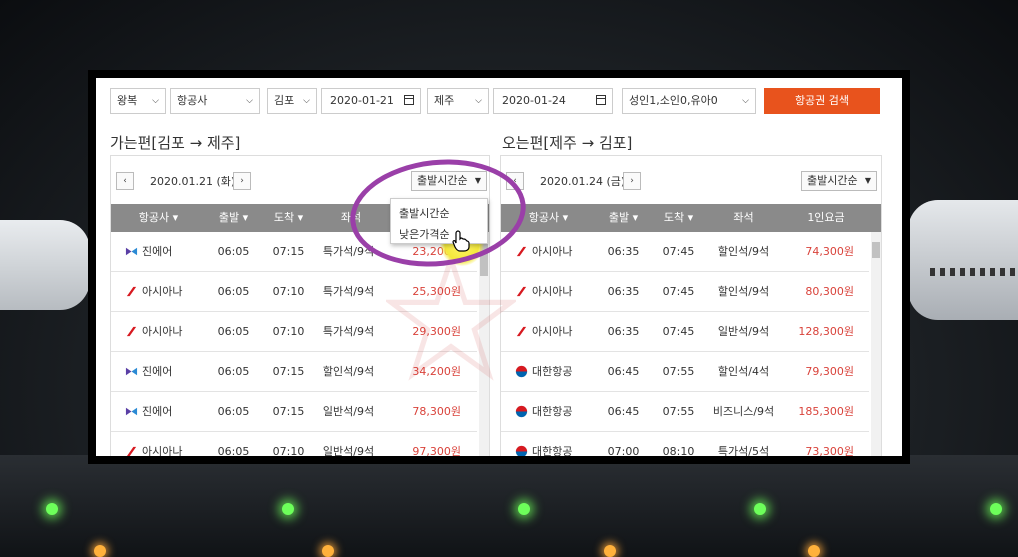 Image resolution: width=1018 pixels, height=557 pixels. What do you see at coordinates (685, 292) in the screenshot?
I see `flight-row: 아시아나 06:35 07:45 할인석/9석 80,300원` at bounding box center [685, 292].